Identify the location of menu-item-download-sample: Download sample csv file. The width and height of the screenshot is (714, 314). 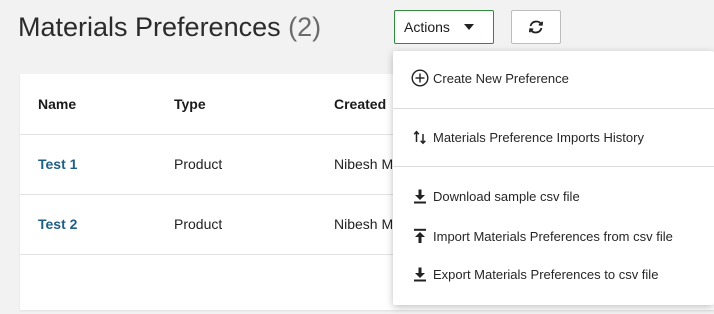
(553, 196).